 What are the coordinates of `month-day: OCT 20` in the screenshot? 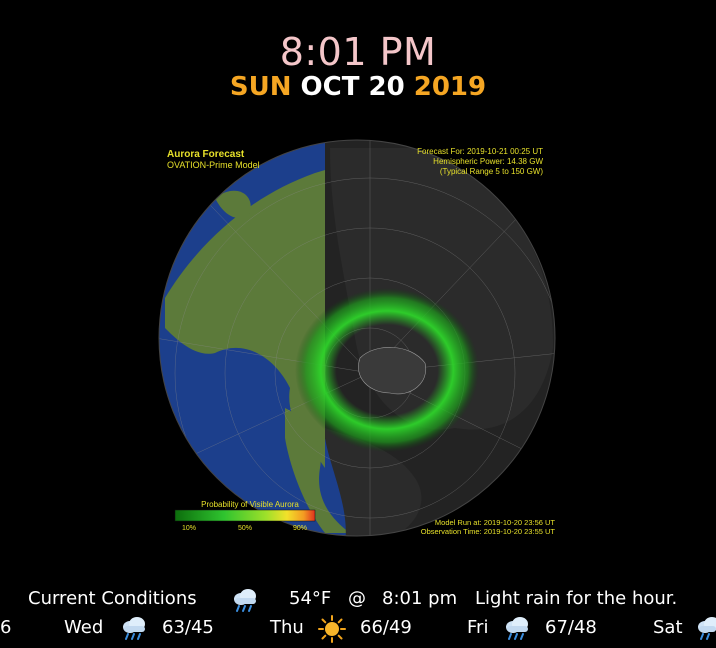 It's located at (352, 87).